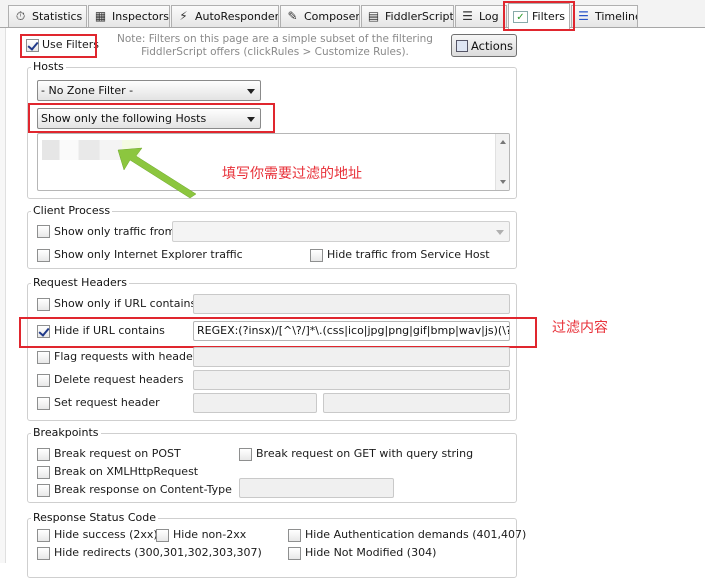 This screenshot has width=705, height=578. I want to click on show-only-url-input, so click(351, 304).